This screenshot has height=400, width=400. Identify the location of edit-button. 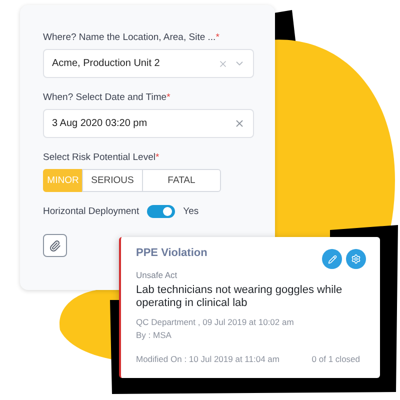
(332, 259).